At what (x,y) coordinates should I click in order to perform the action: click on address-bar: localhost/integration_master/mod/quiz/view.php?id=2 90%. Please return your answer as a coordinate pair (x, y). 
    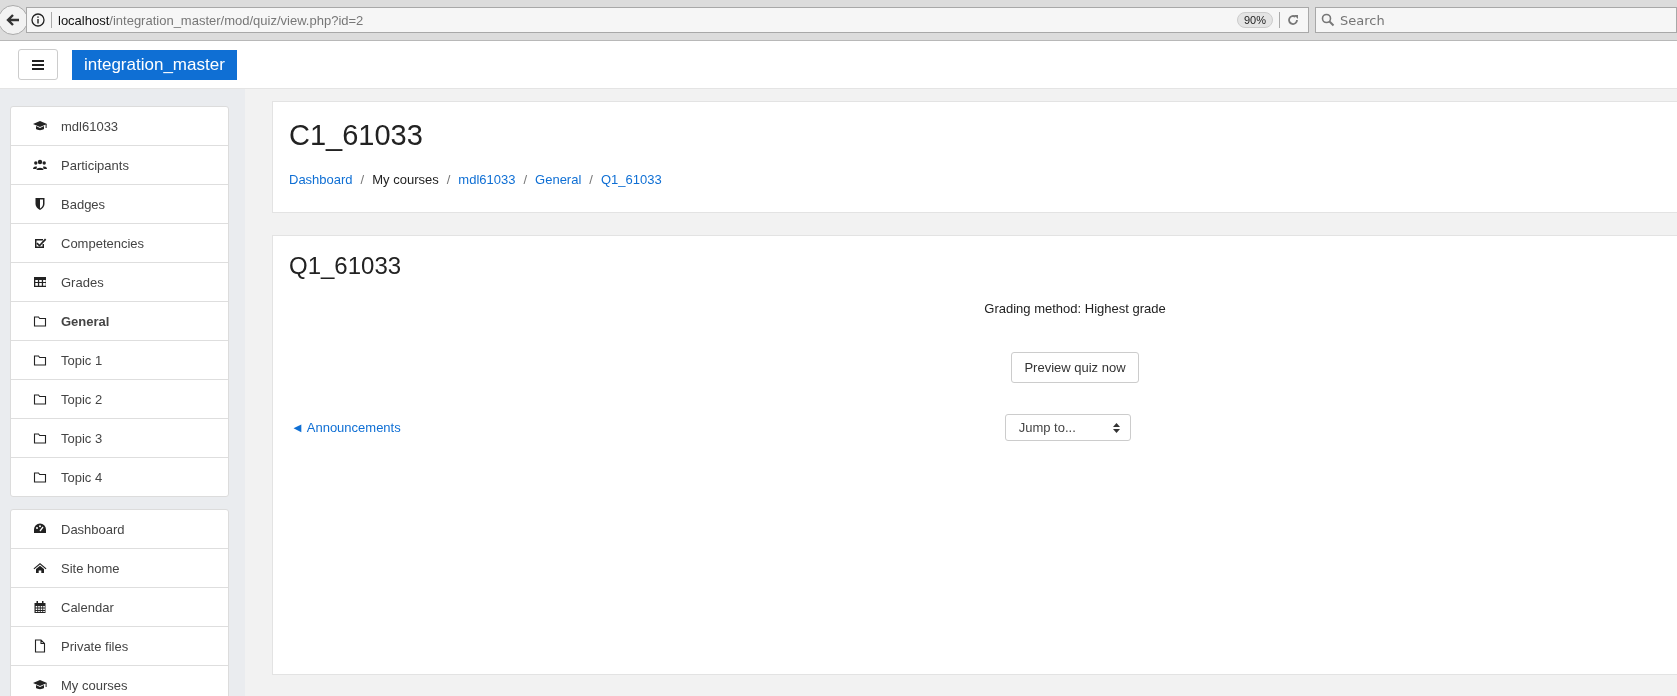
    Looking at the image, I should click on (667, 20).